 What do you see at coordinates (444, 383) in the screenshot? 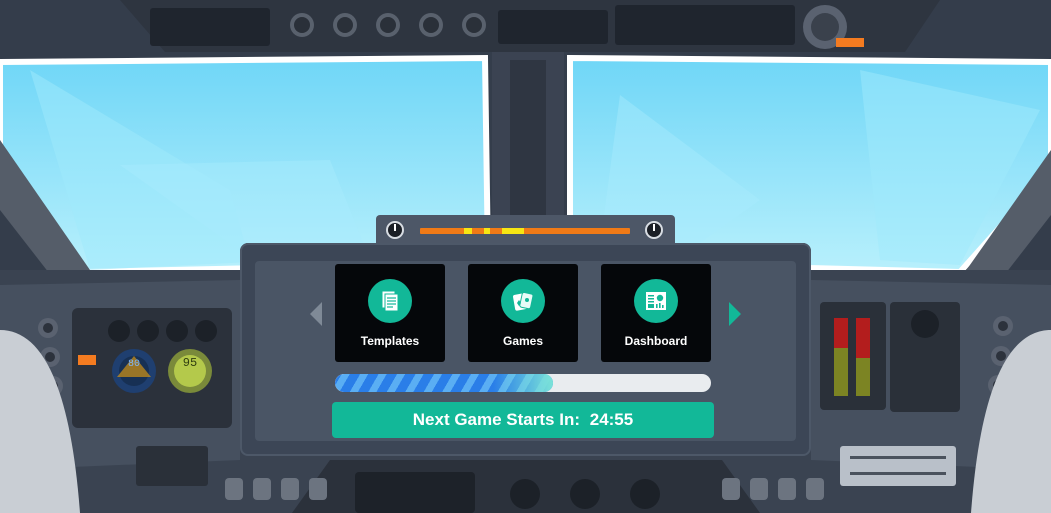
I see `game-progress-fill` at bounding box center [444, 383].